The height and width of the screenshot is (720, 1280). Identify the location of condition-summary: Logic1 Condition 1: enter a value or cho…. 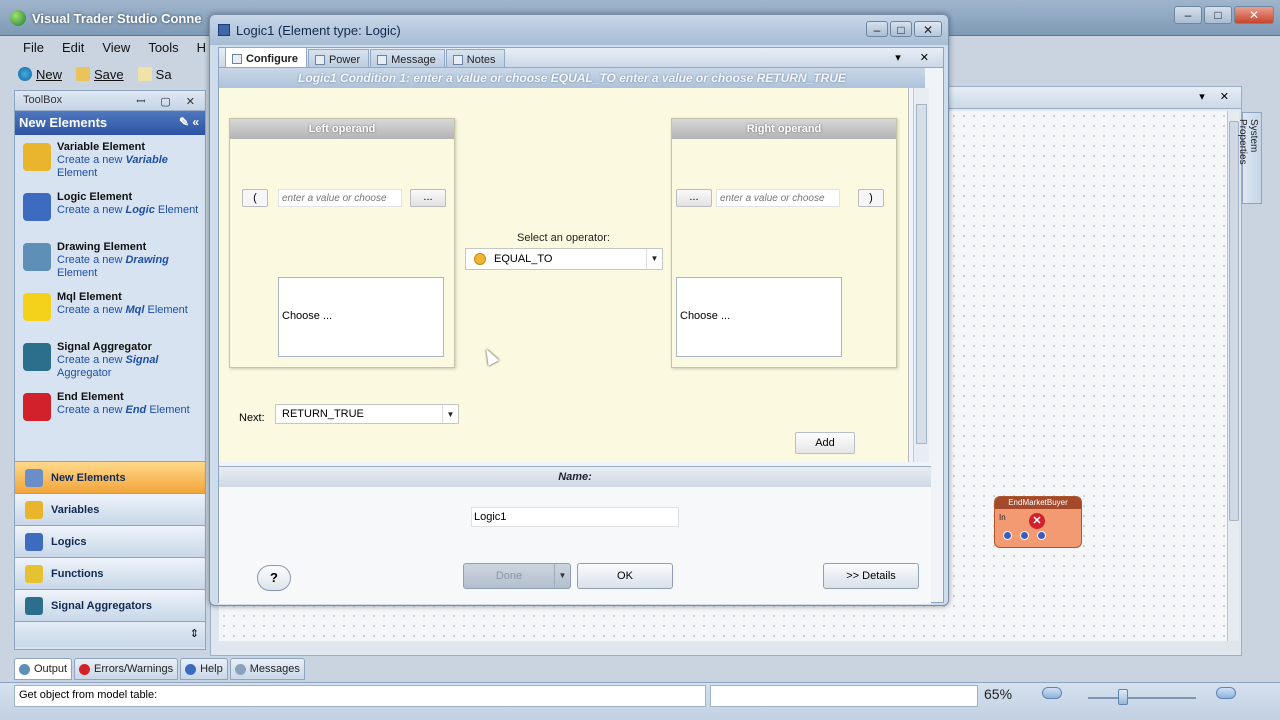
(572, 78).